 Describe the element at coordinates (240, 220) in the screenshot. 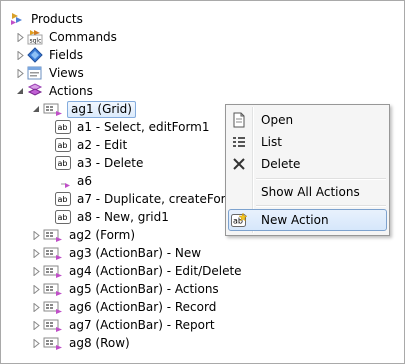

I see `new-action-icon: ab` at that location.